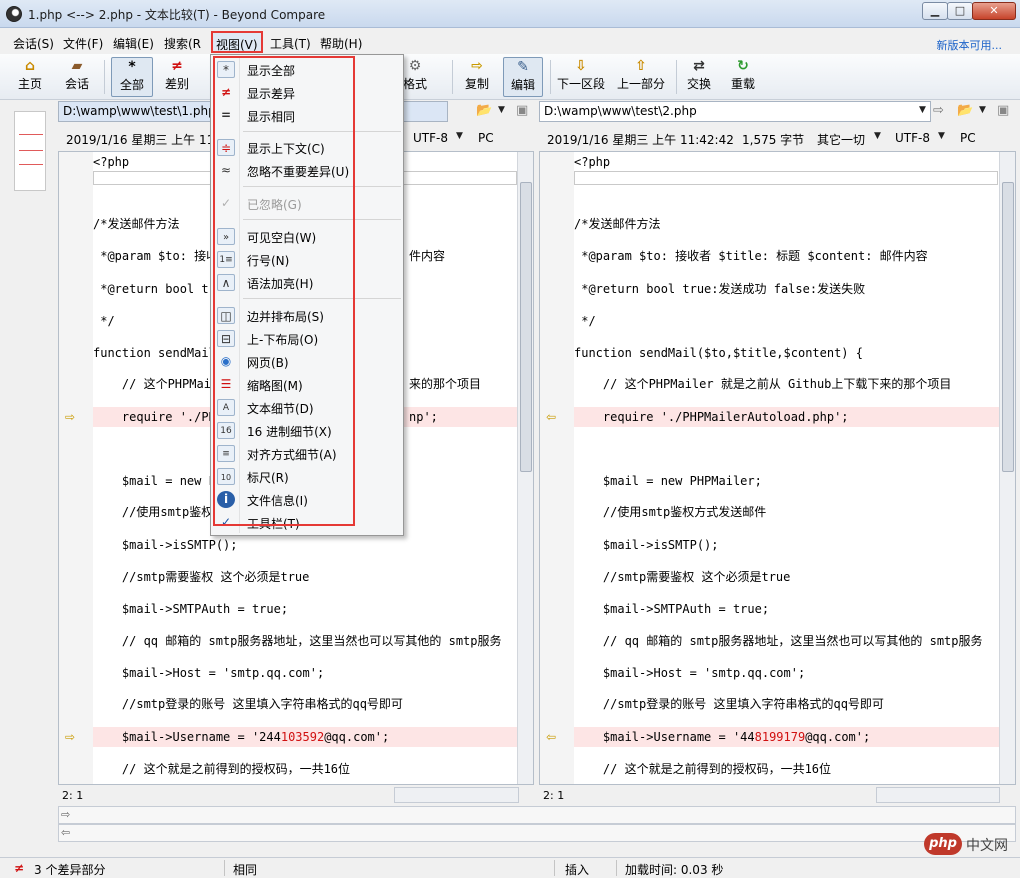  Describe the element at coordinates (307, 236) in the screenshot. I see `menu-item-visible-whitespace: » 可见空白(W)` at that location.